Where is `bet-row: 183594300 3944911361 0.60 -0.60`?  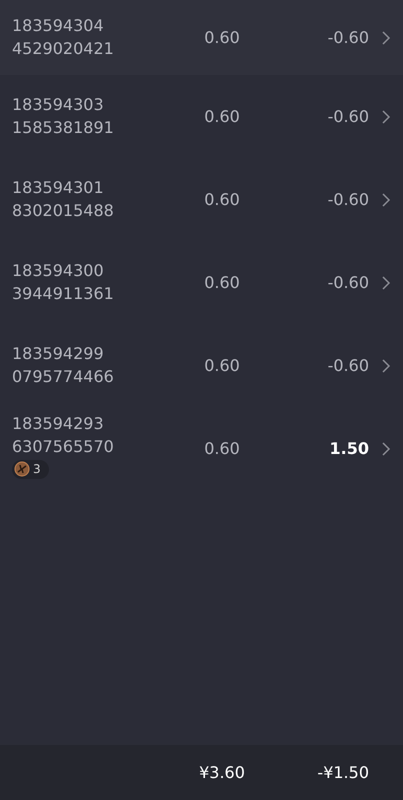 bet-row: 183594300 3944911361 0.60 -0.60 is located at coordinates (201, 282).